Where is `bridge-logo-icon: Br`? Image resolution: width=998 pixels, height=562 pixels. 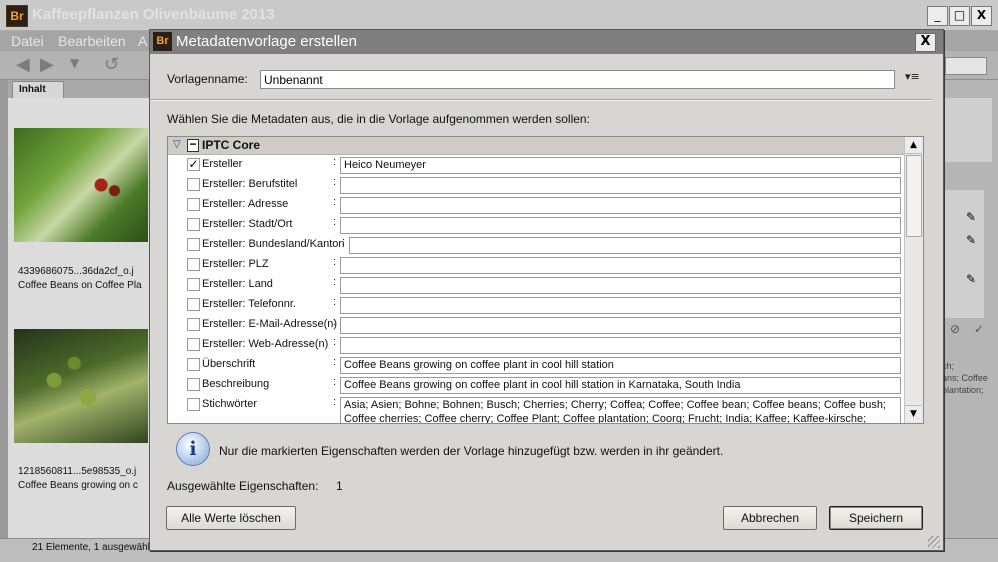
bridge-logo-icon: Br is located at coordinates (162, 41).